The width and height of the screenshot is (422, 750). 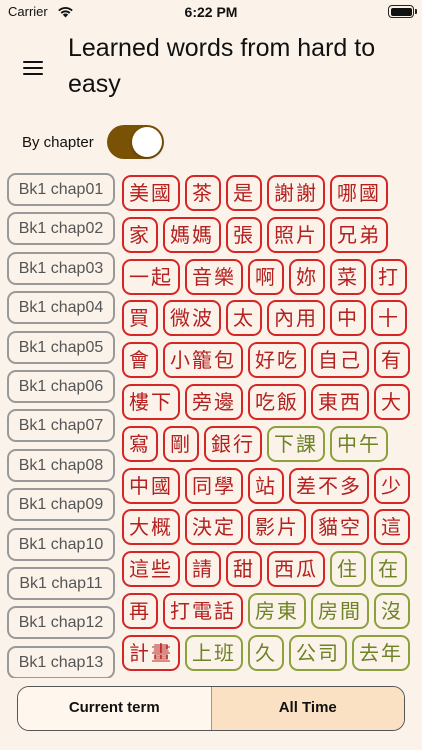 What do you see at coordinates (203, 611) in the screenshot?
I see `word-chip: 打電話` at bounding box center [203, 611].